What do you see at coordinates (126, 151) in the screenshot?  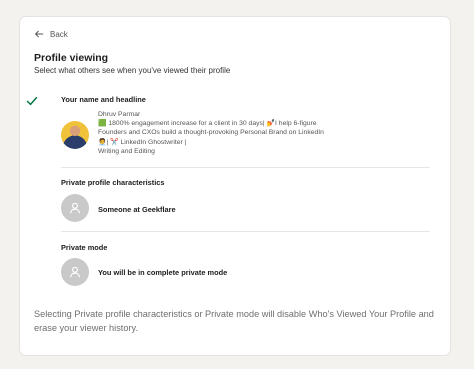 I see `profile-headline-extra: Writing and Editing` at bounding box center [126, 151].